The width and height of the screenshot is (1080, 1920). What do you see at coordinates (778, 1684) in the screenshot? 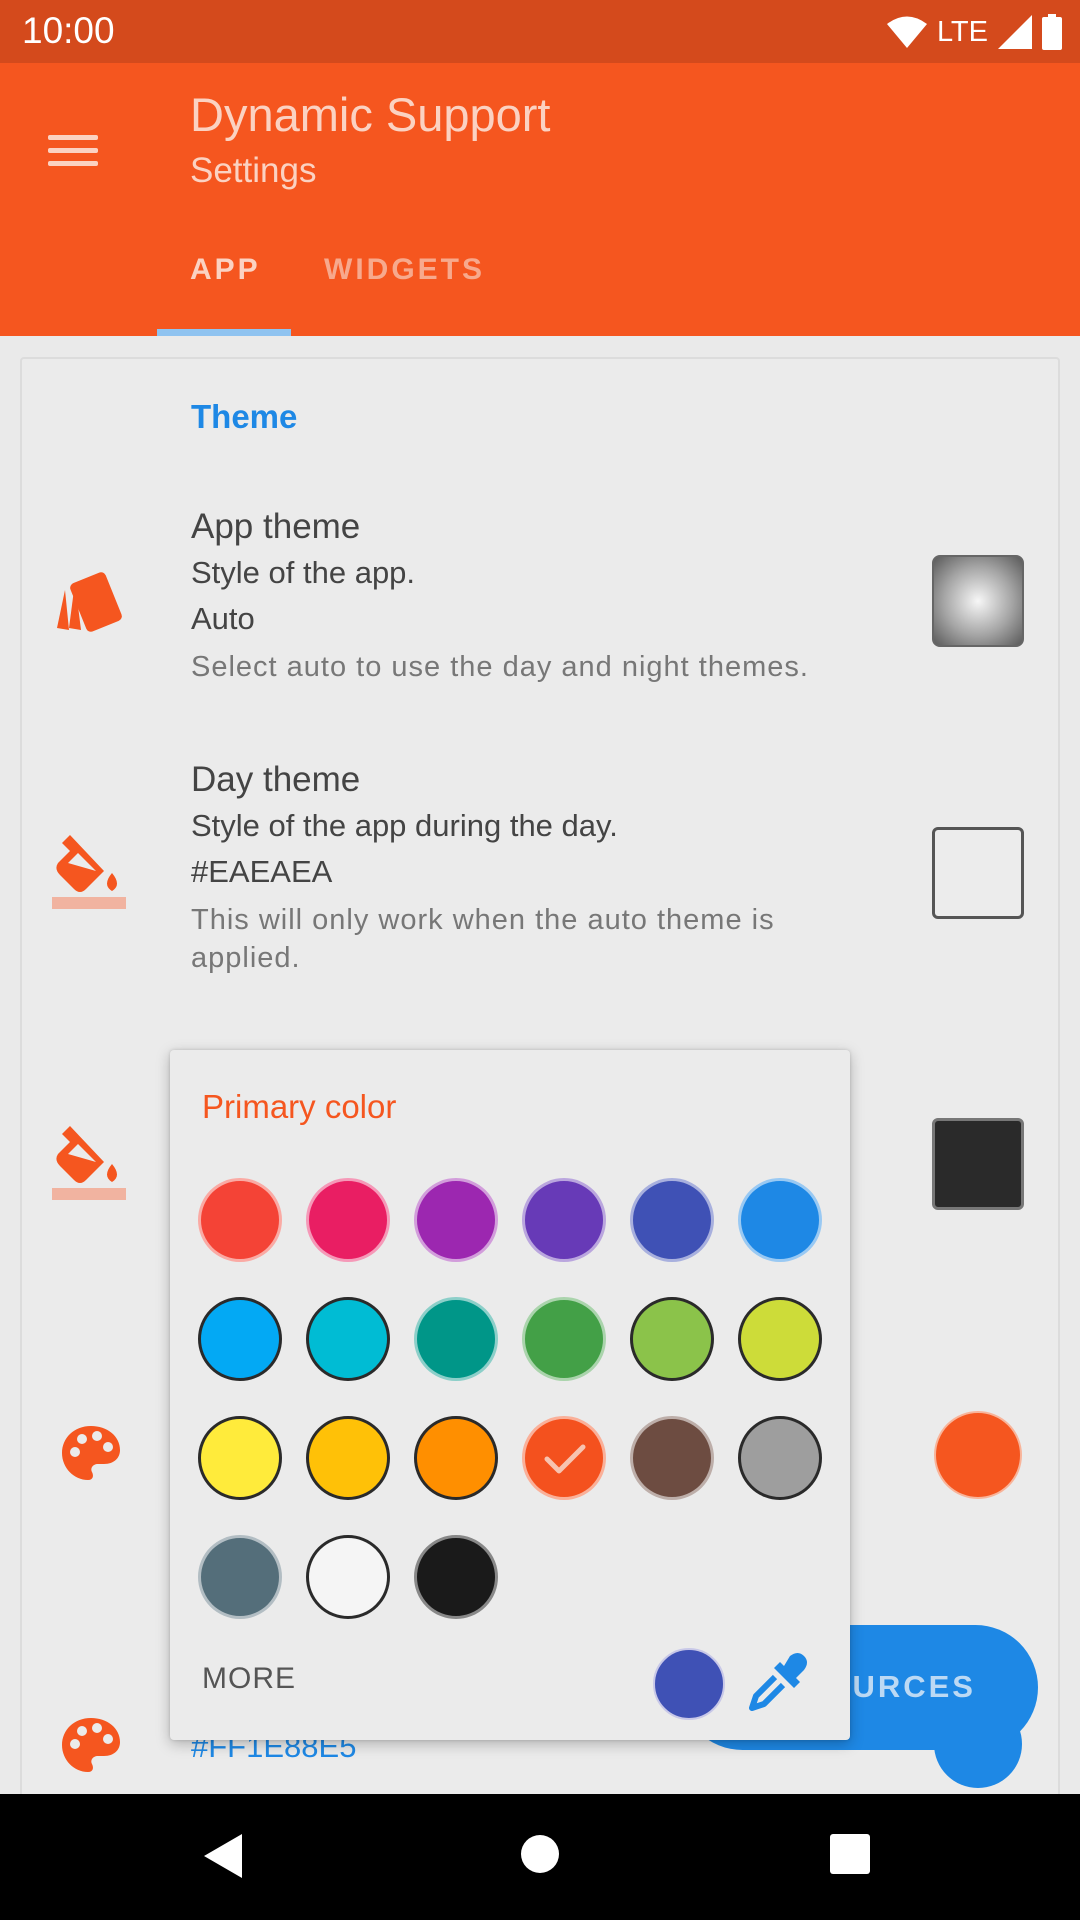
I see `eyedropper-icon` at bounding box center [778, 1684].